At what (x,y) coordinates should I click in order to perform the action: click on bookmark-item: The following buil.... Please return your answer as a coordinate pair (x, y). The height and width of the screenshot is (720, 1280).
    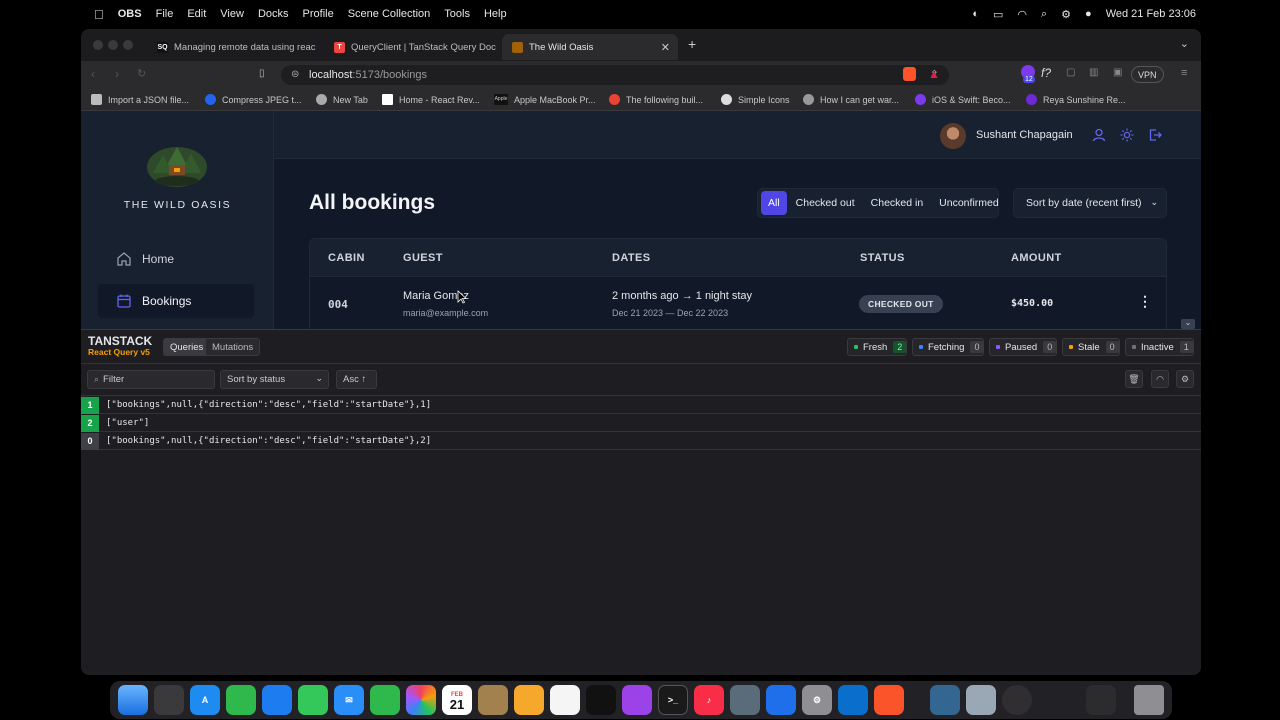
    Looking at the image, I should click on (656, 99).